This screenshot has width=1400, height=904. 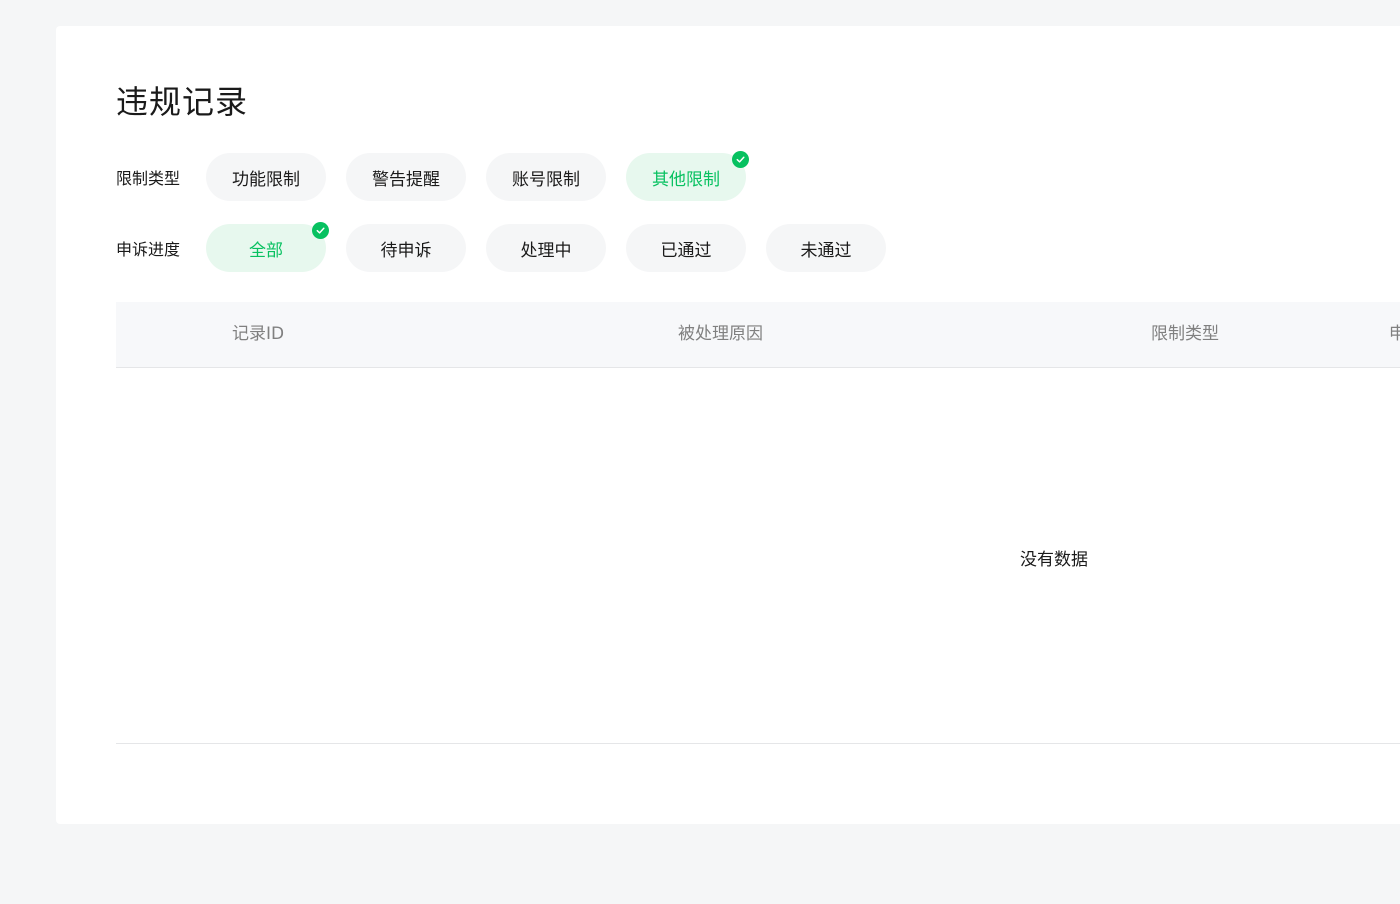 I want to click on empty-state-text: 没有数据, so click(x=1054, y=560).